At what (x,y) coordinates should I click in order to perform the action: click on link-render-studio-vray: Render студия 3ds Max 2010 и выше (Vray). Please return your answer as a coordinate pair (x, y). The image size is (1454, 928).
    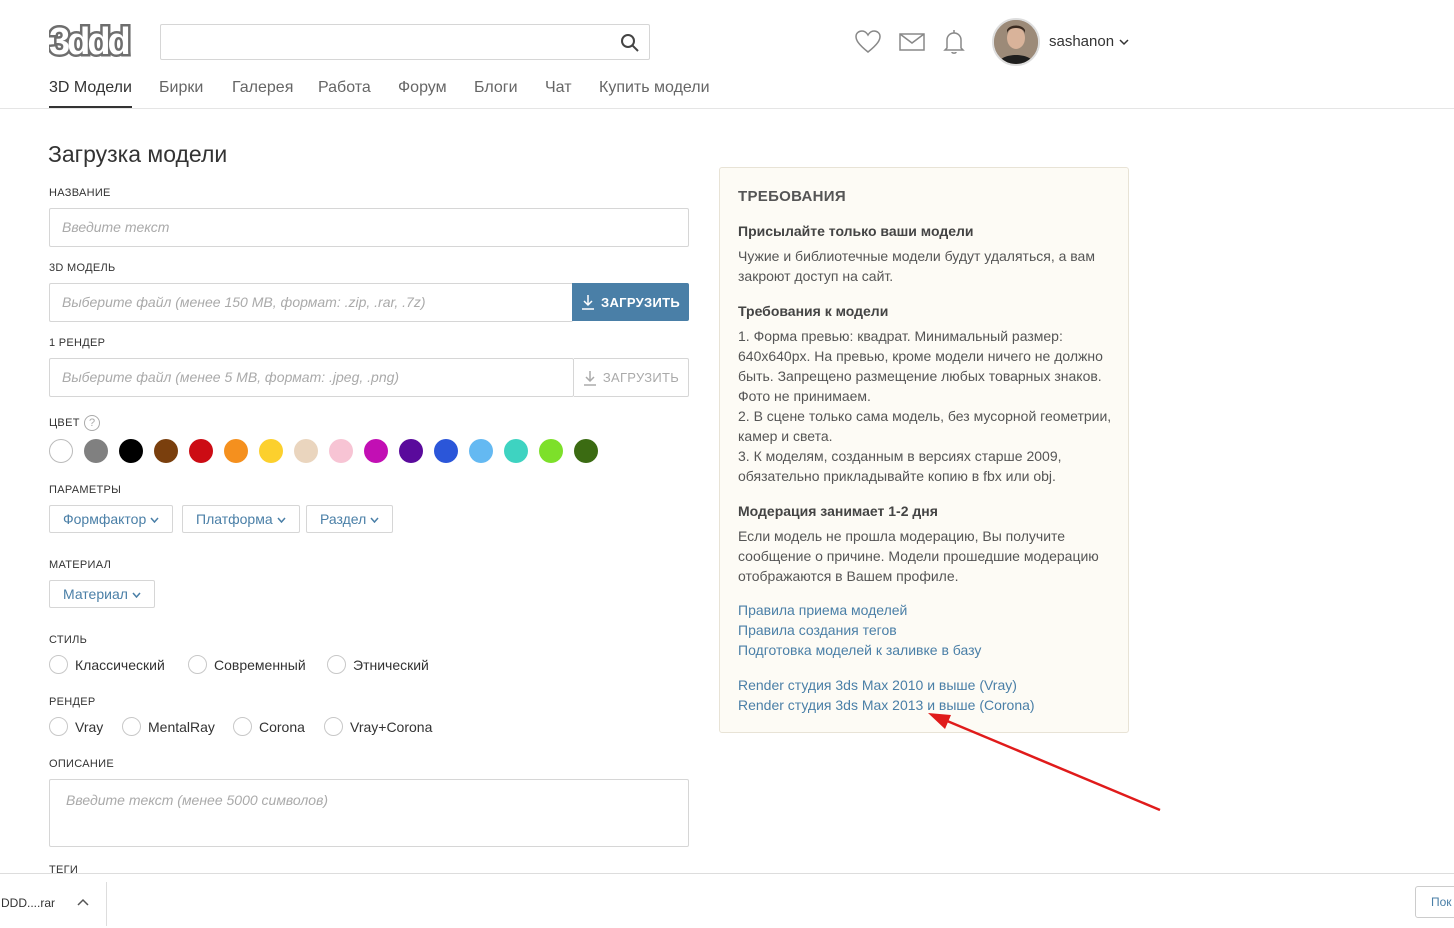
    Looking at the image, I should click on (877, 685).